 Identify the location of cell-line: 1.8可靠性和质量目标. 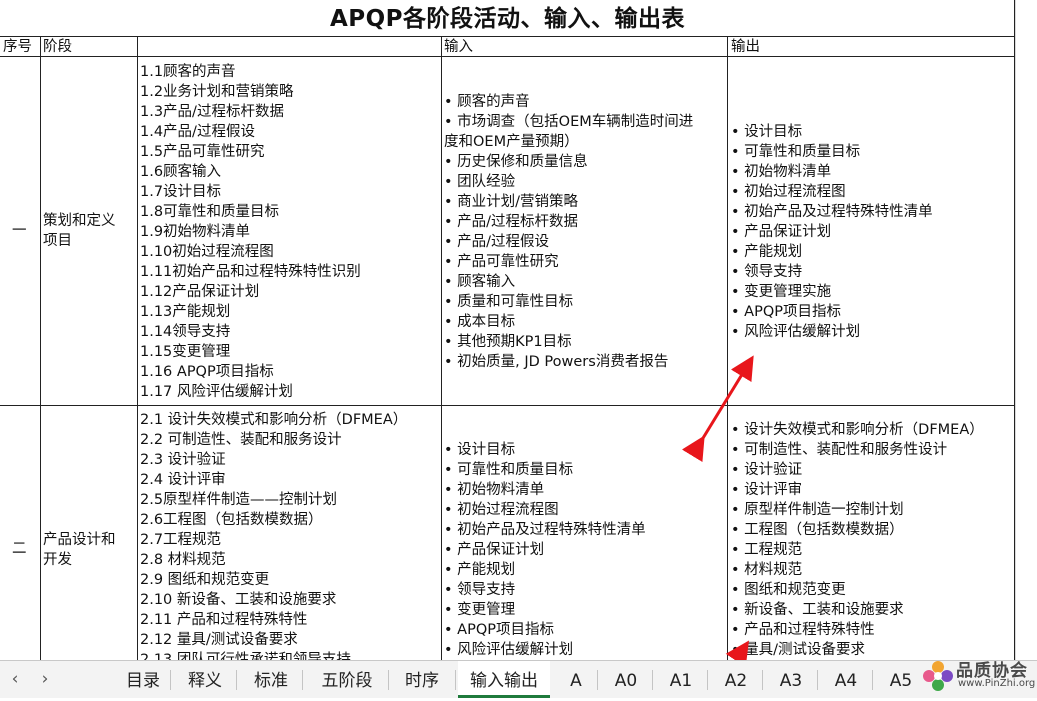
(210, 212).